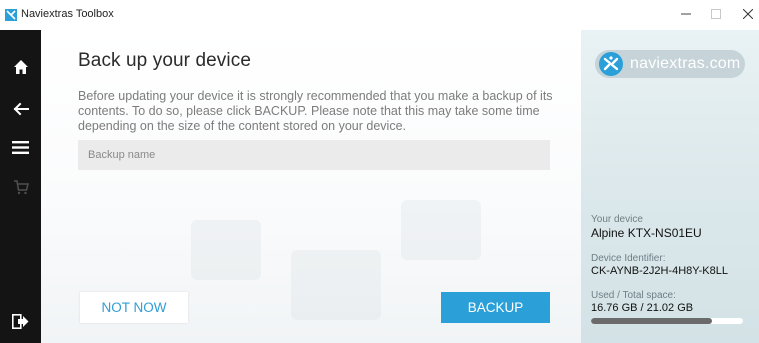 The width and height of the screenshot is (759, 343). I want to click on not-now-button: NOT NOW, so click(134, 307).